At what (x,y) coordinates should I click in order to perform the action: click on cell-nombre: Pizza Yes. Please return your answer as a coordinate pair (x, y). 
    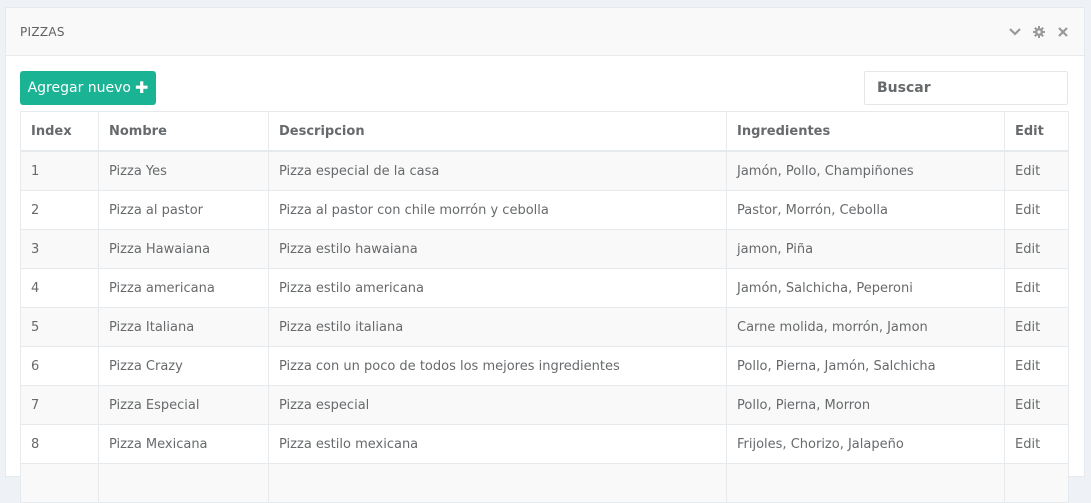
    Looking at the image, I should click on (183, 170).